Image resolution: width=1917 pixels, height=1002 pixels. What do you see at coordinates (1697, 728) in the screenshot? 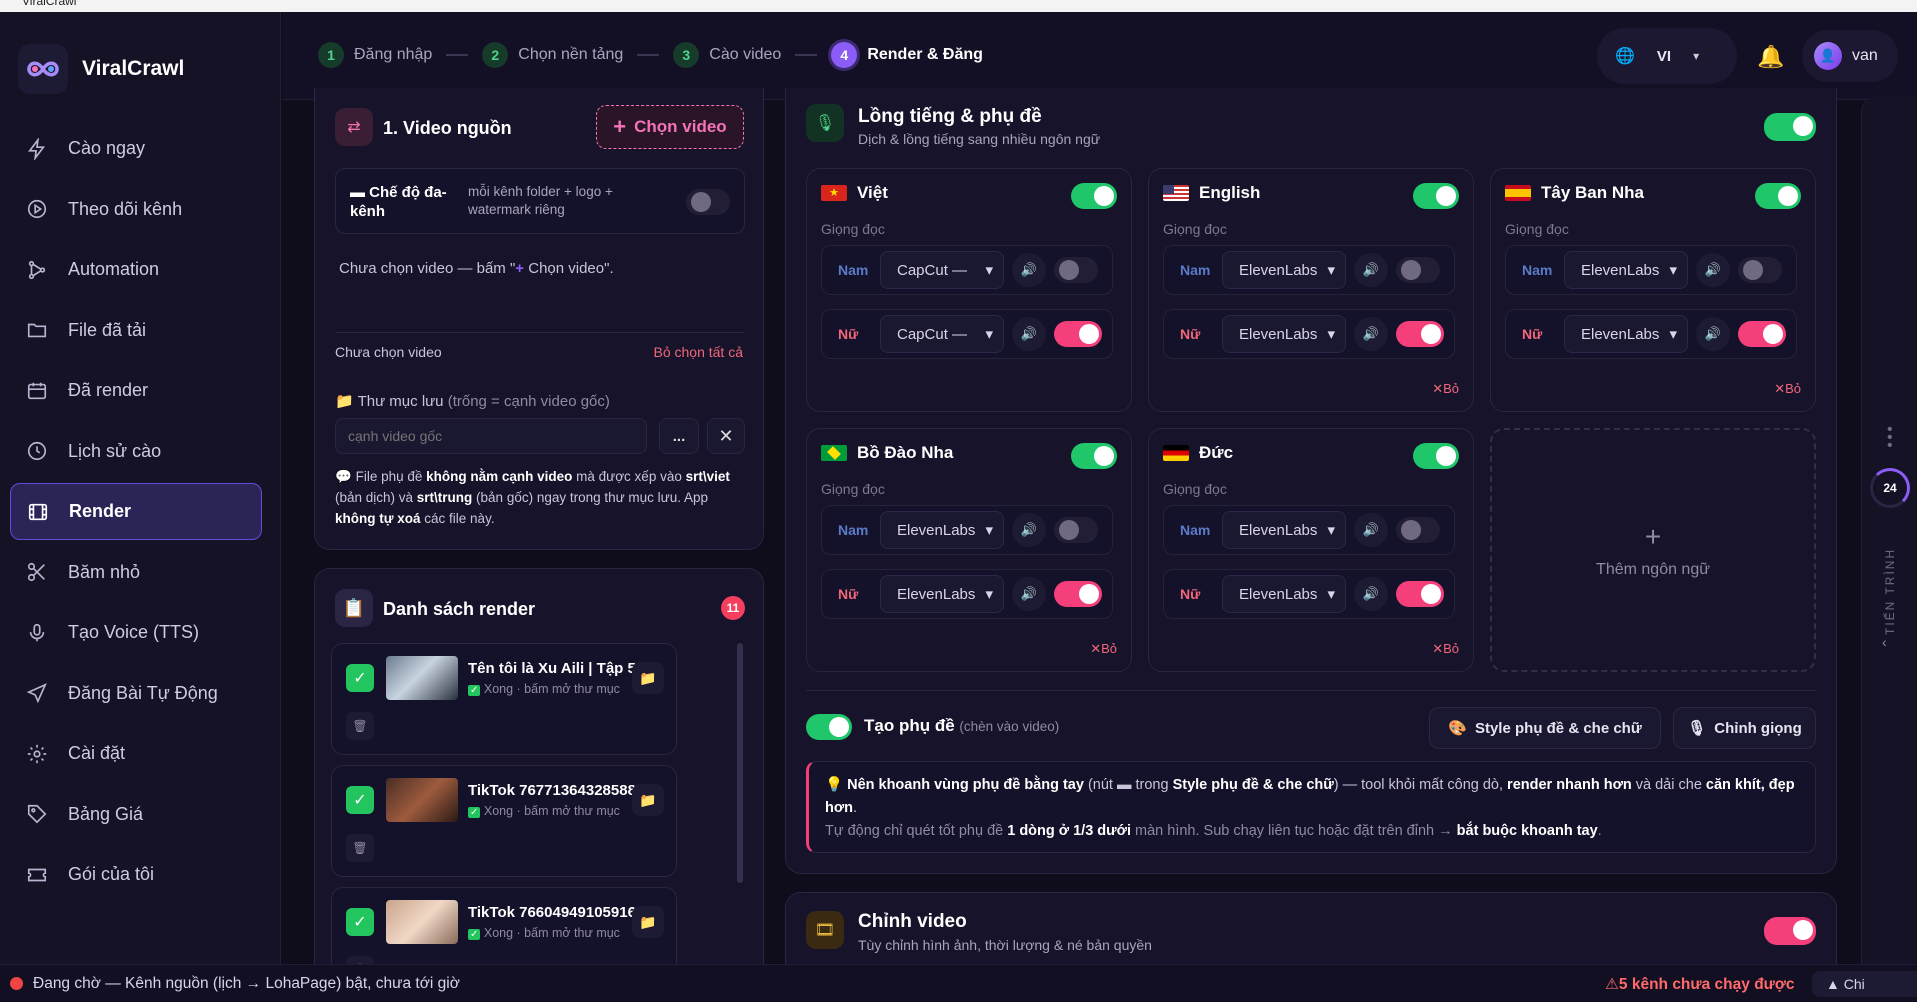
I see `mic-icon: 🎙` at bounding box center [1697, 728].